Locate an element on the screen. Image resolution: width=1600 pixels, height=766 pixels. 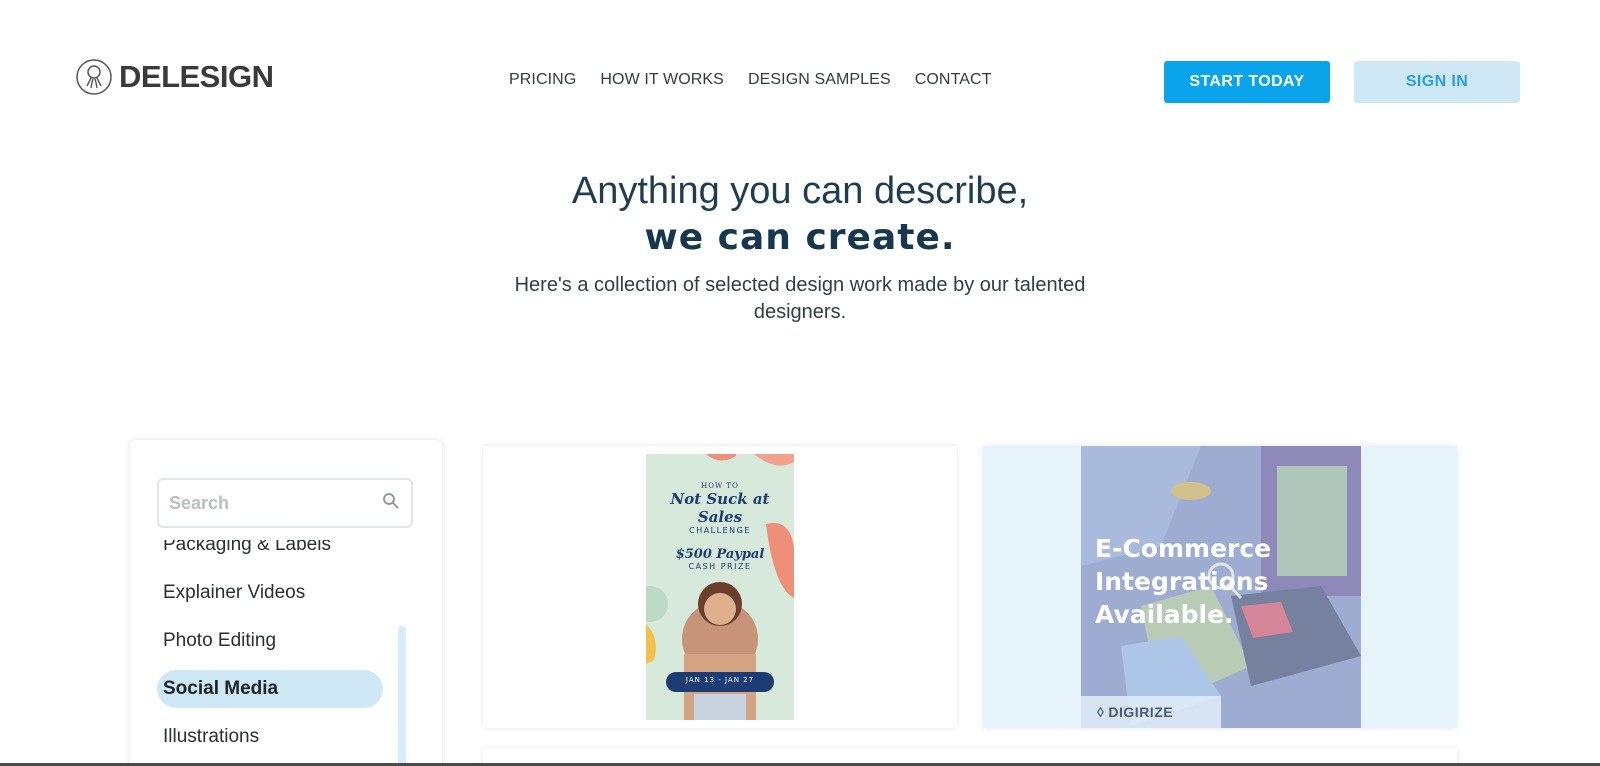
start-today-button: START TODAY is located at coordinates (1247, 82).